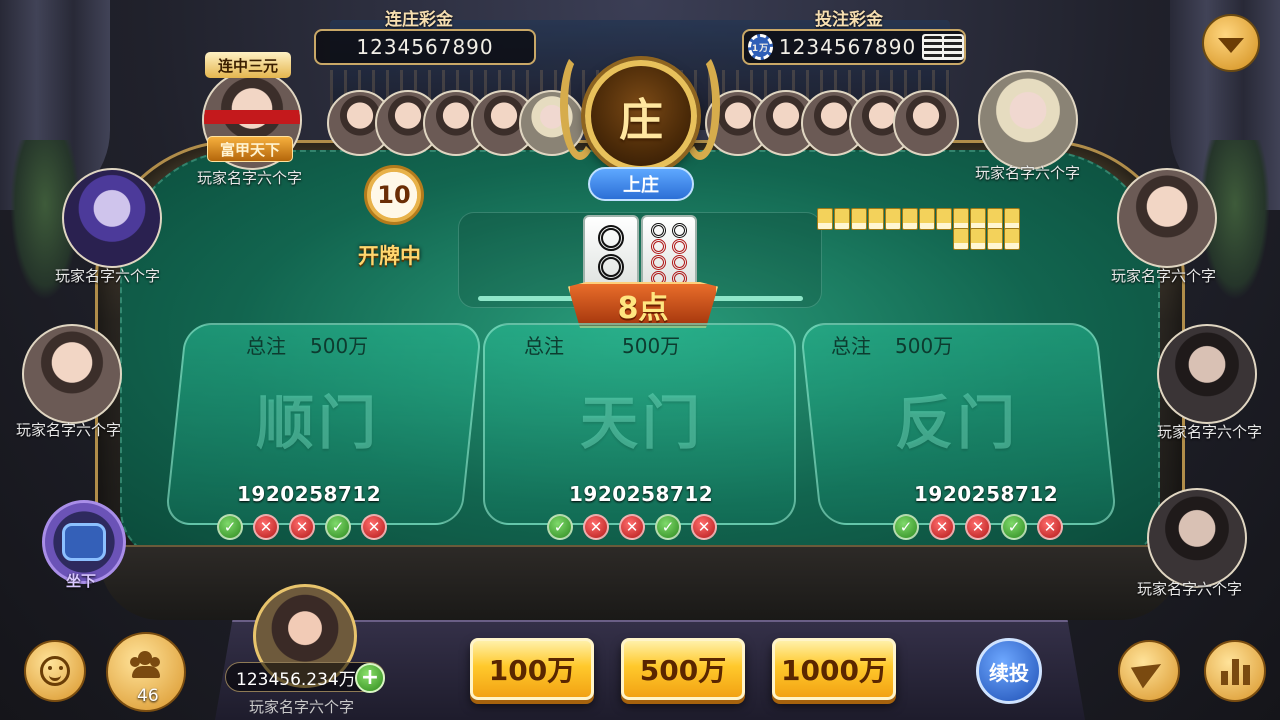 The image size is (1280, 720). What do you see at coordinates (81, 581) in the screenshot?
I see `sit-down-label: 坐下` at bounding box center [81, 581].